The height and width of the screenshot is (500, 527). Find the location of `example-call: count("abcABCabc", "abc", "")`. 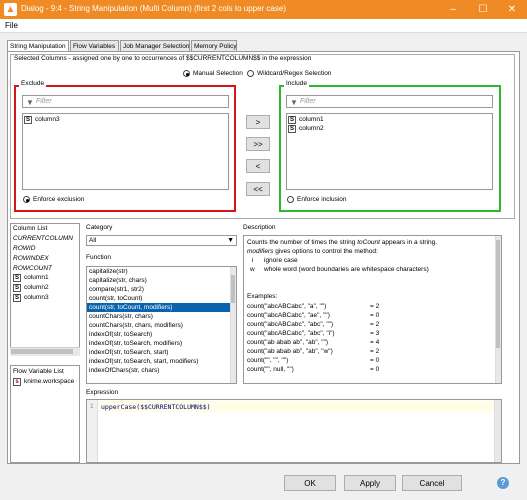

example-call: count("abcABCabc", "abc", "") is located at coordinates (290, 324).